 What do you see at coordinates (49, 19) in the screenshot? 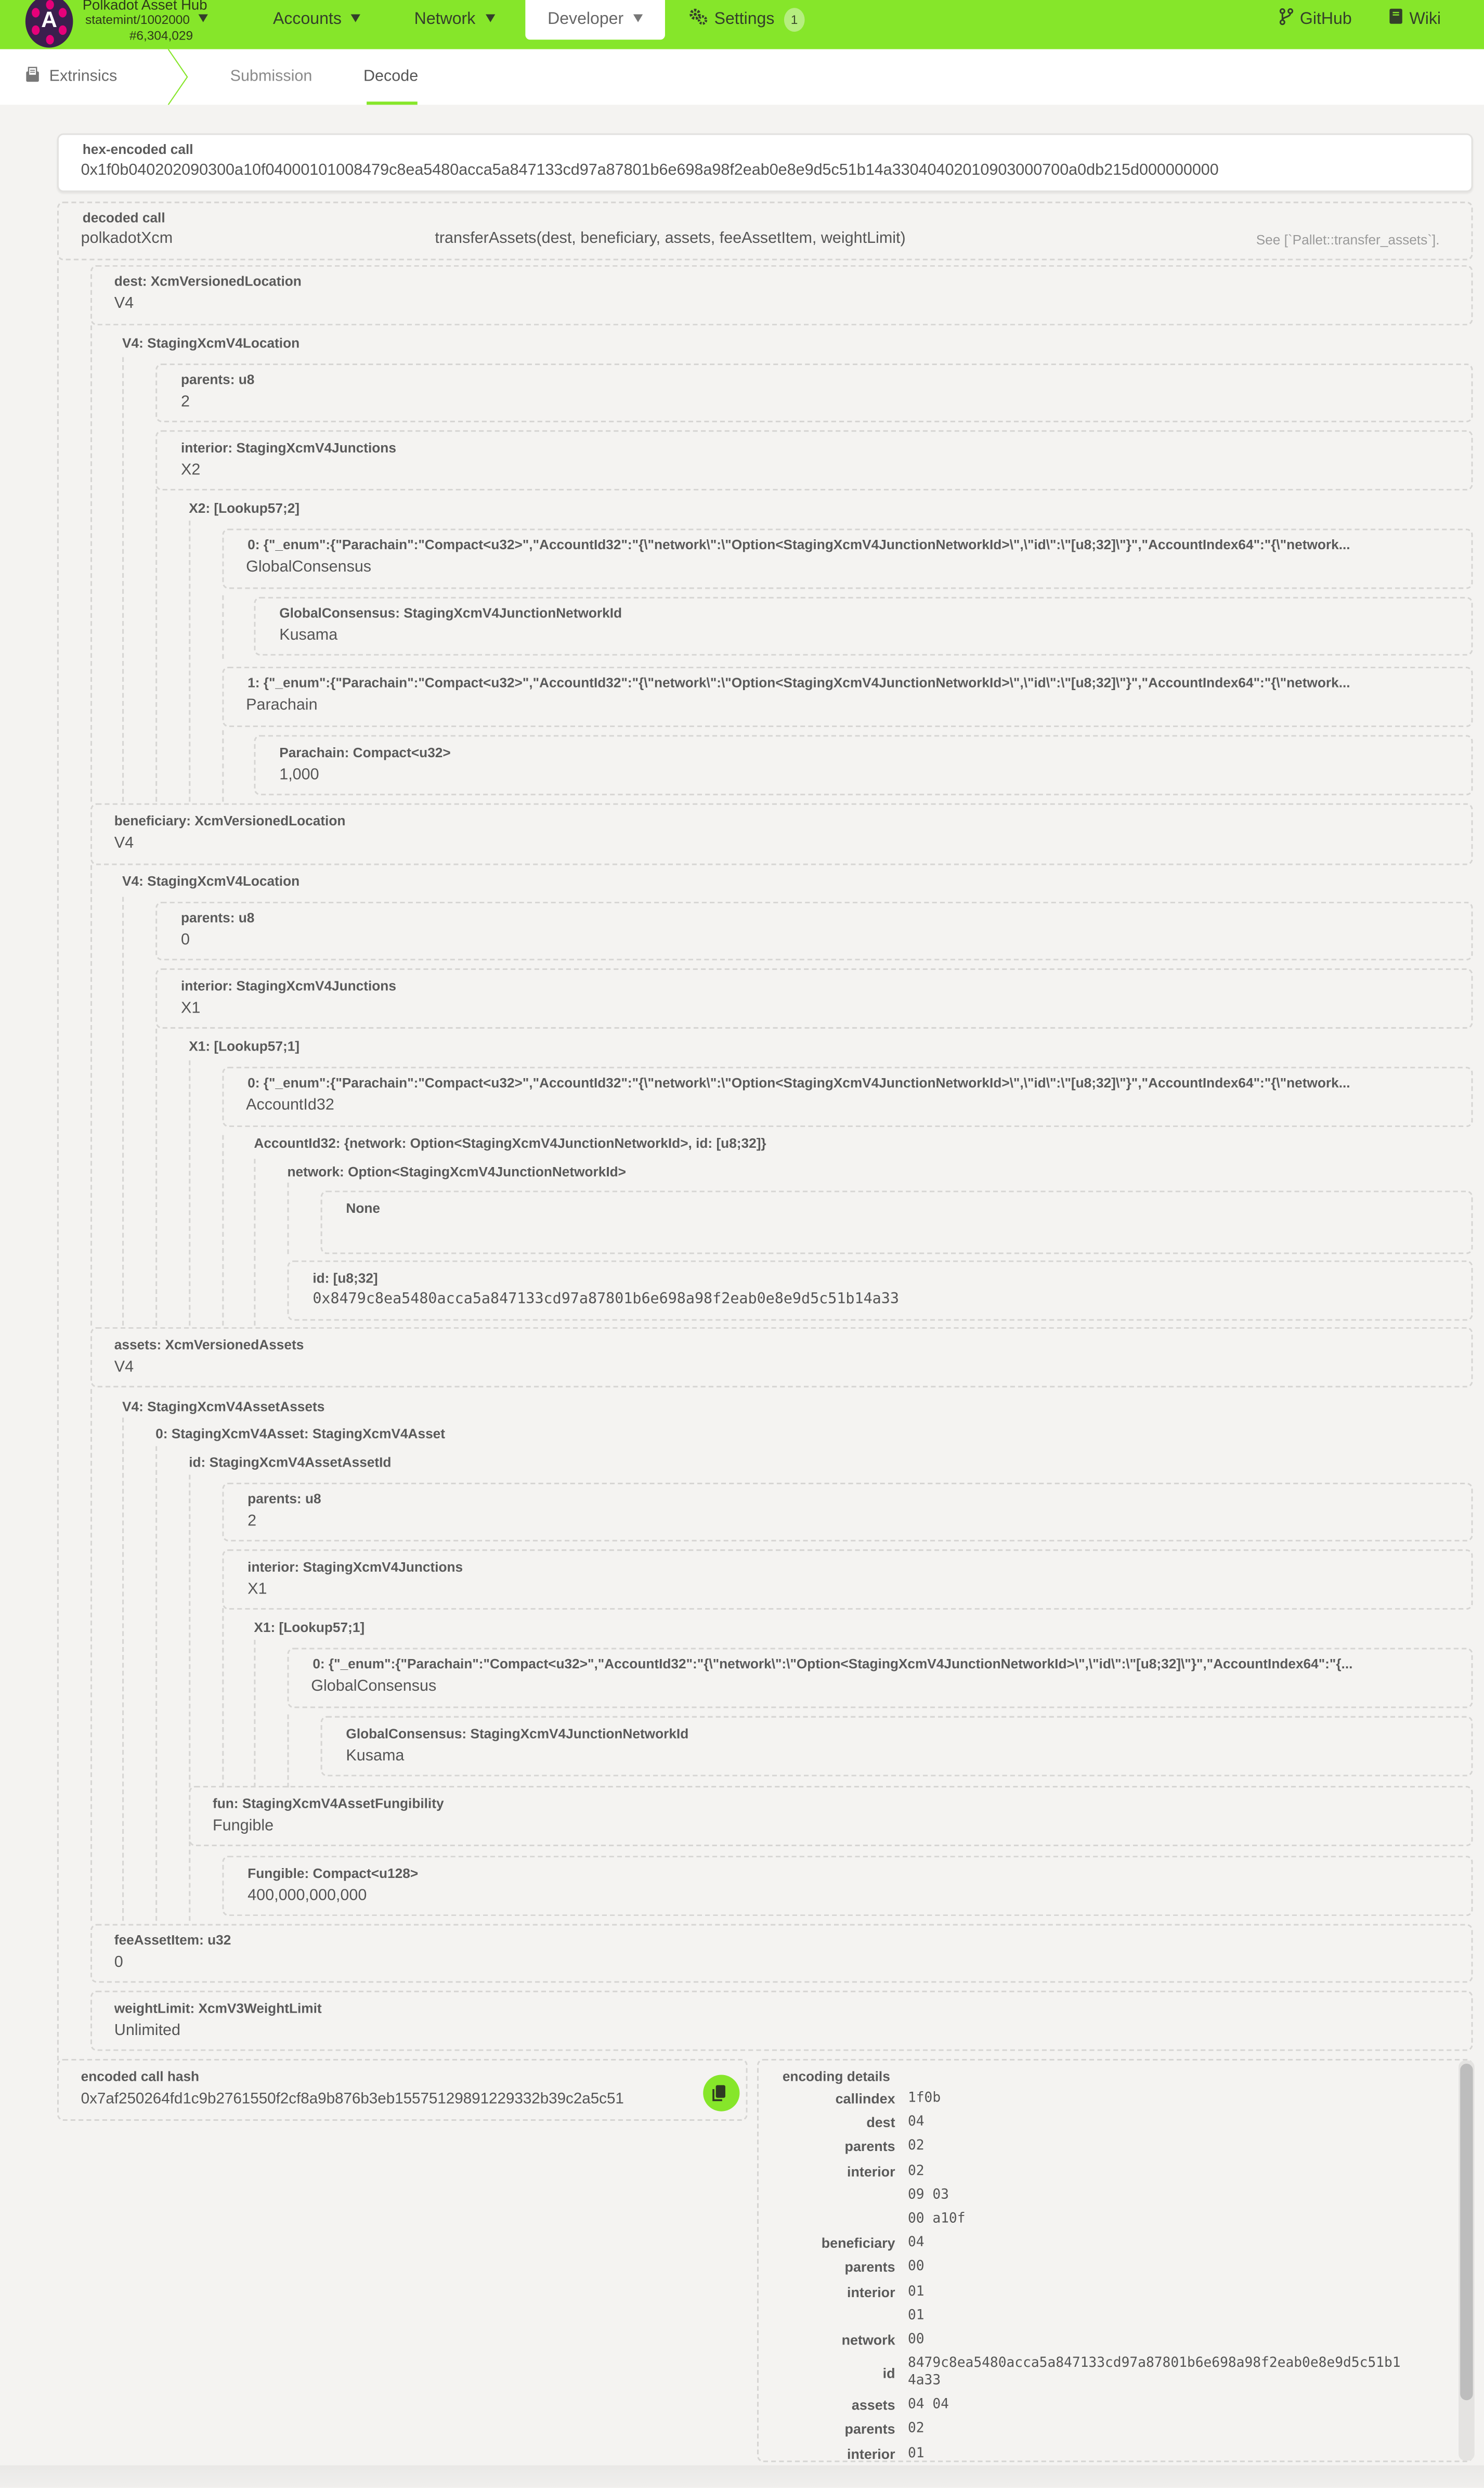
I see `logo-letter: A` at bounding box center [49, 19].